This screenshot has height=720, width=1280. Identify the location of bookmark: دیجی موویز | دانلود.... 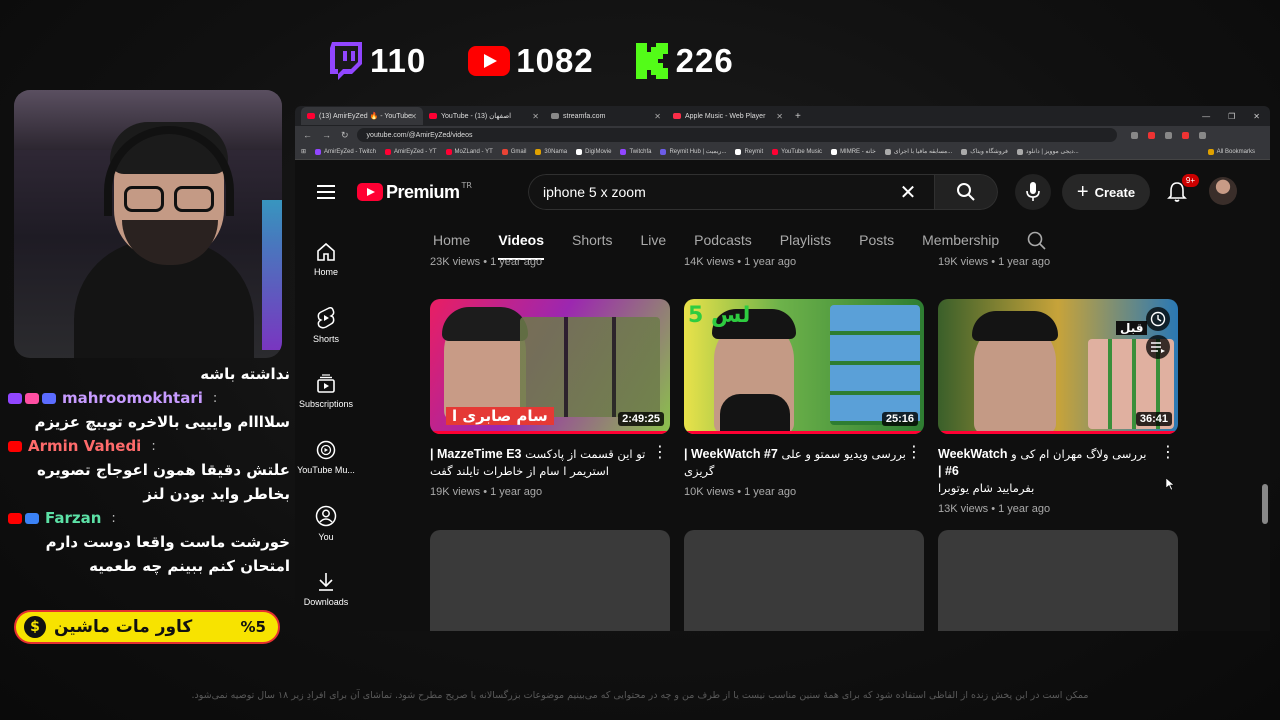
(1047, 151).